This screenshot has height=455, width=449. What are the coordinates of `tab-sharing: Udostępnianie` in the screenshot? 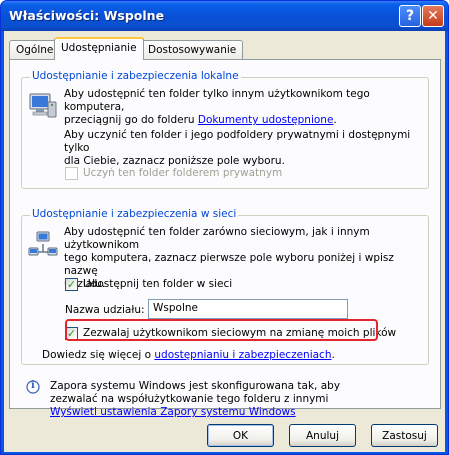 It's located at (99, 48).